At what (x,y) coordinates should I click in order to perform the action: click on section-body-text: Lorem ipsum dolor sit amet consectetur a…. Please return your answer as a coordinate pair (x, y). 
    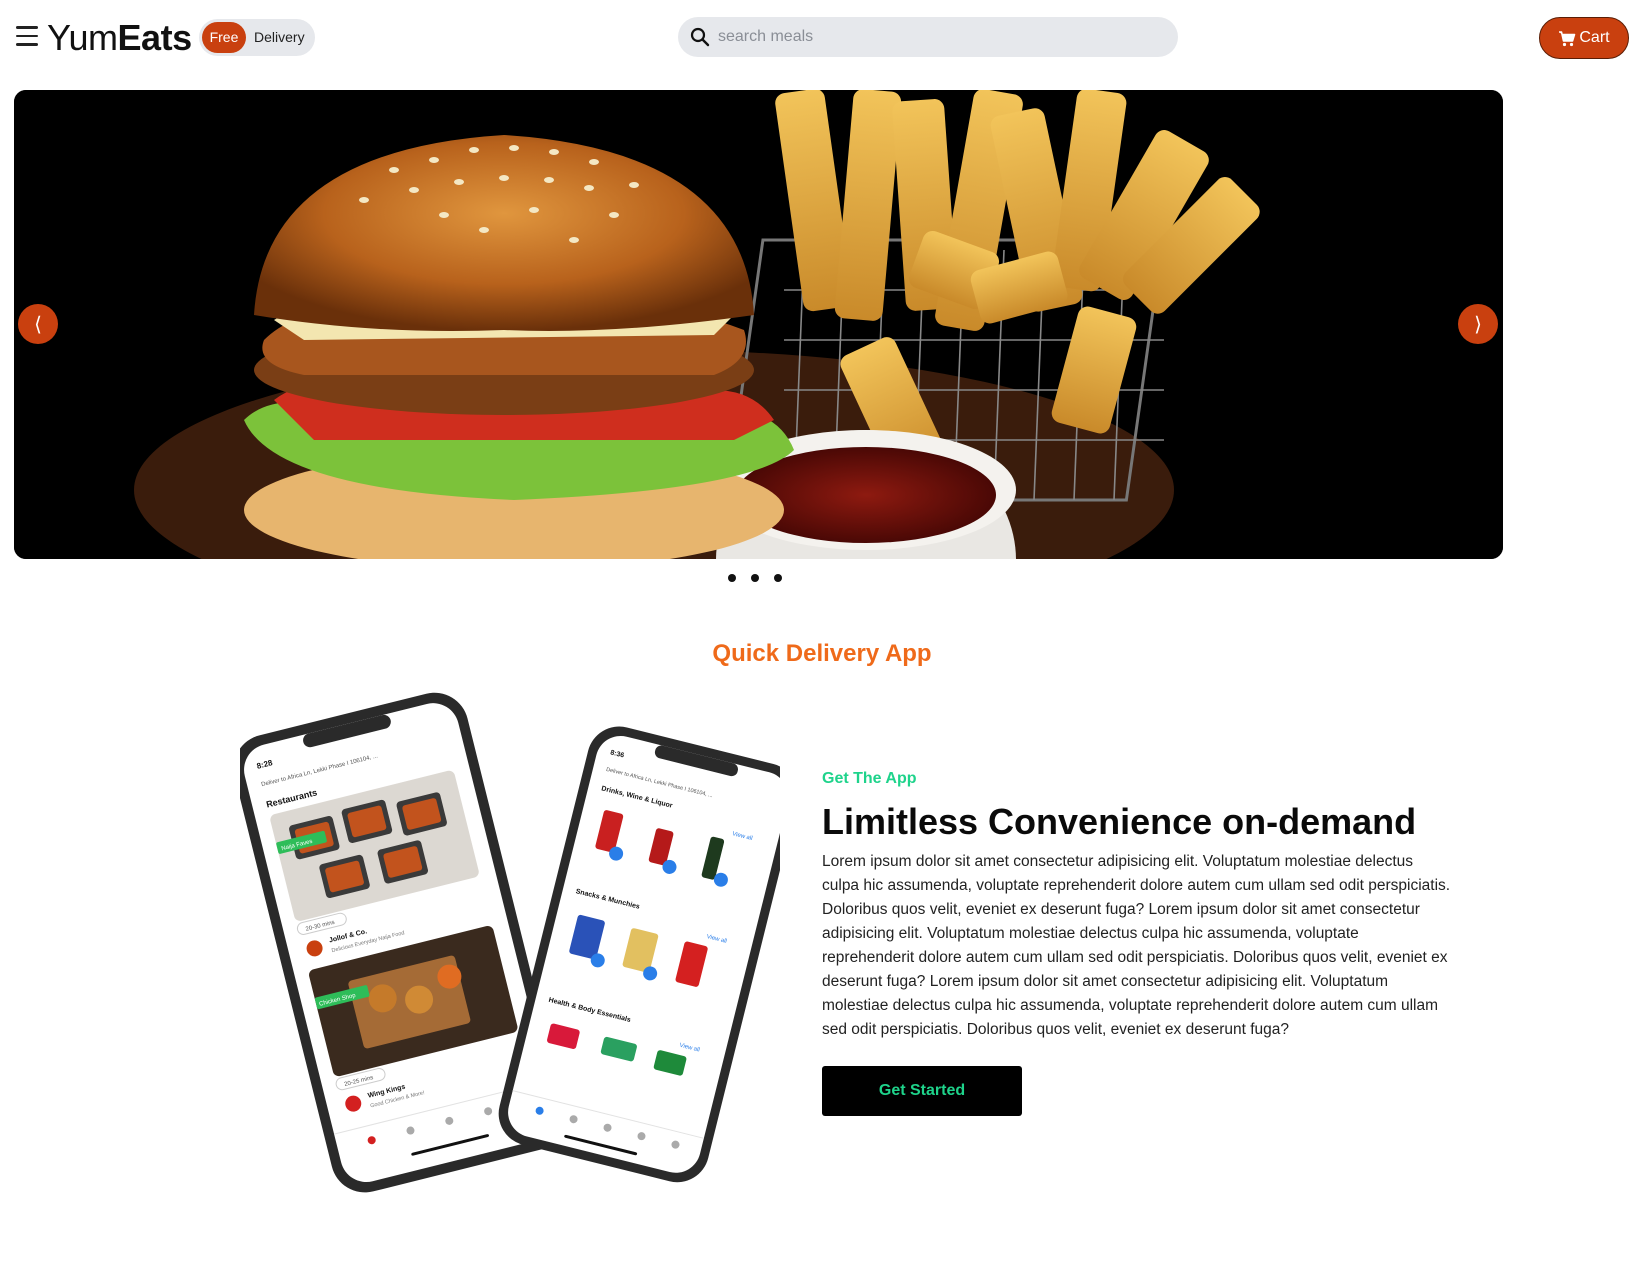
    Looking at the image, I should click on (1136, 945).